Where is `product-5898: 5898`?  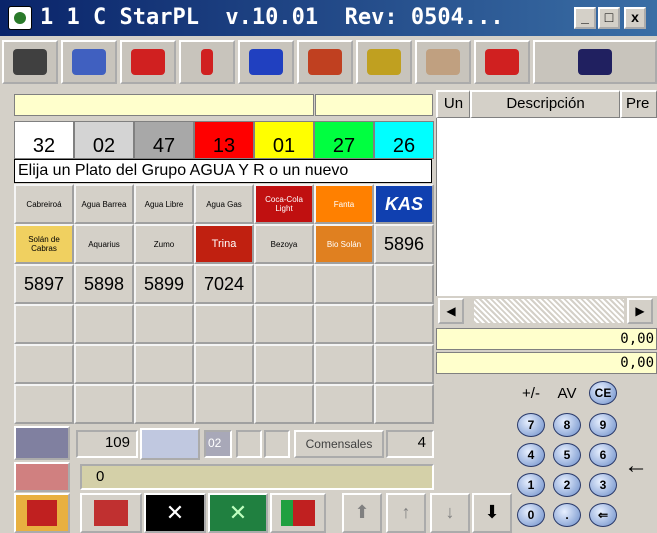 product-5898: 5898 is located at coordinates (104, 284).